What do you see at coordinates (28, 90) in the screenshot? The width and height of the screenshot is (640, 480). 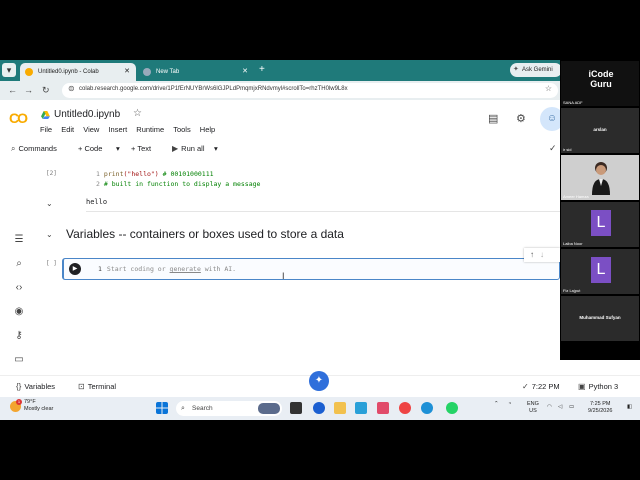 I see `forward-icon: →` at bounding box center [28, 90].